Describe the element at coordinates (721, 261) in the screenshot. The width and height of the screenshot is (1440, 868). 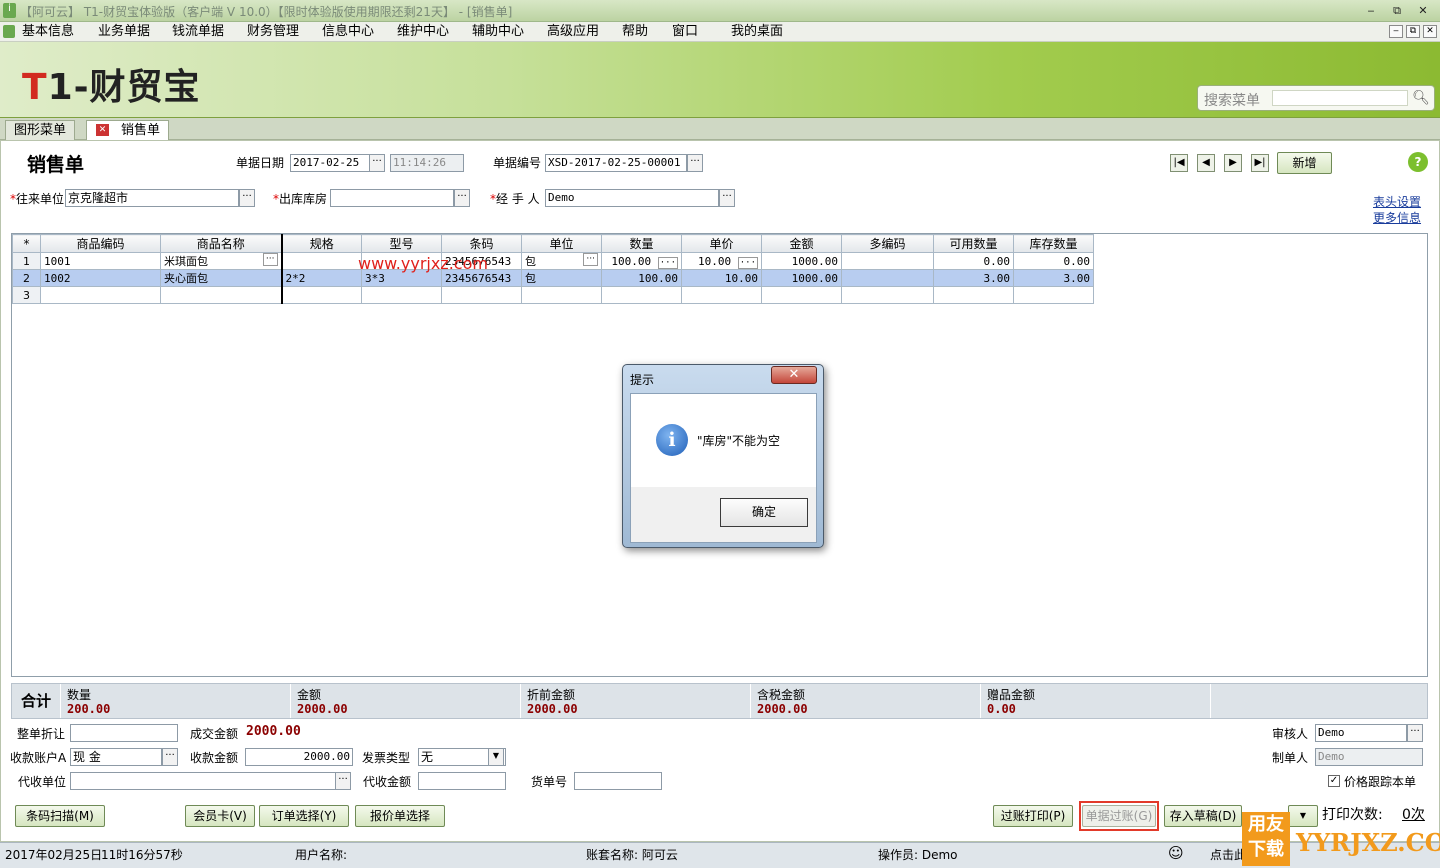
I see `cell-price: 10.00 ···` at that location.